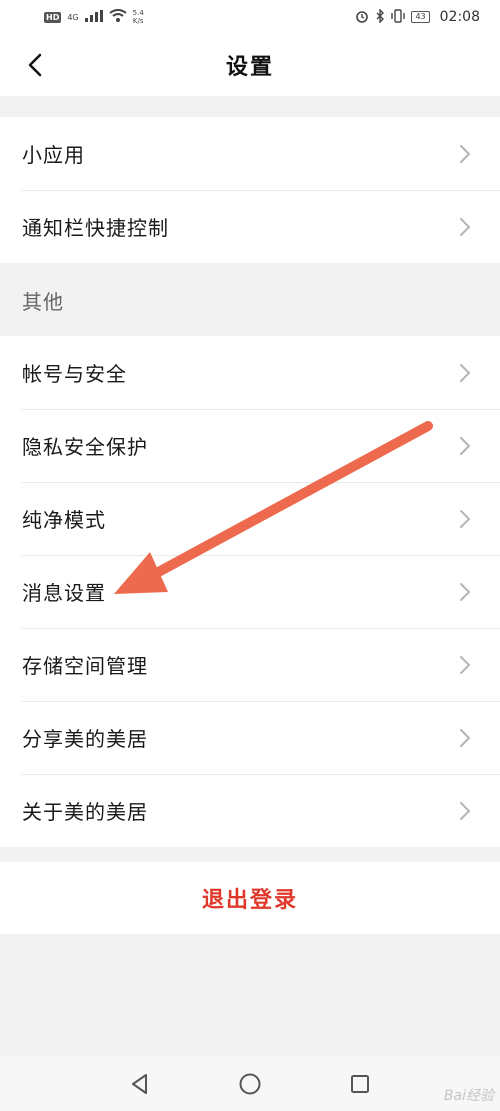 This screenshot has width=500, height=1111. I want to click on settings-item-label: 关于美的美居, so click(85, 812).